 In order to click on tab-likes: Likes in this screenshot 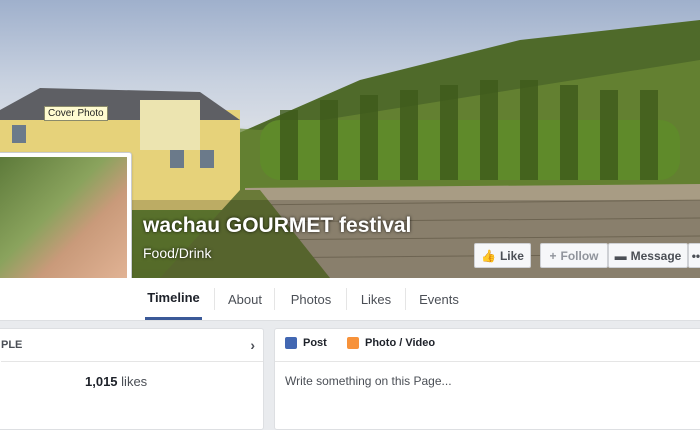, I will do `click(376, 299)`.